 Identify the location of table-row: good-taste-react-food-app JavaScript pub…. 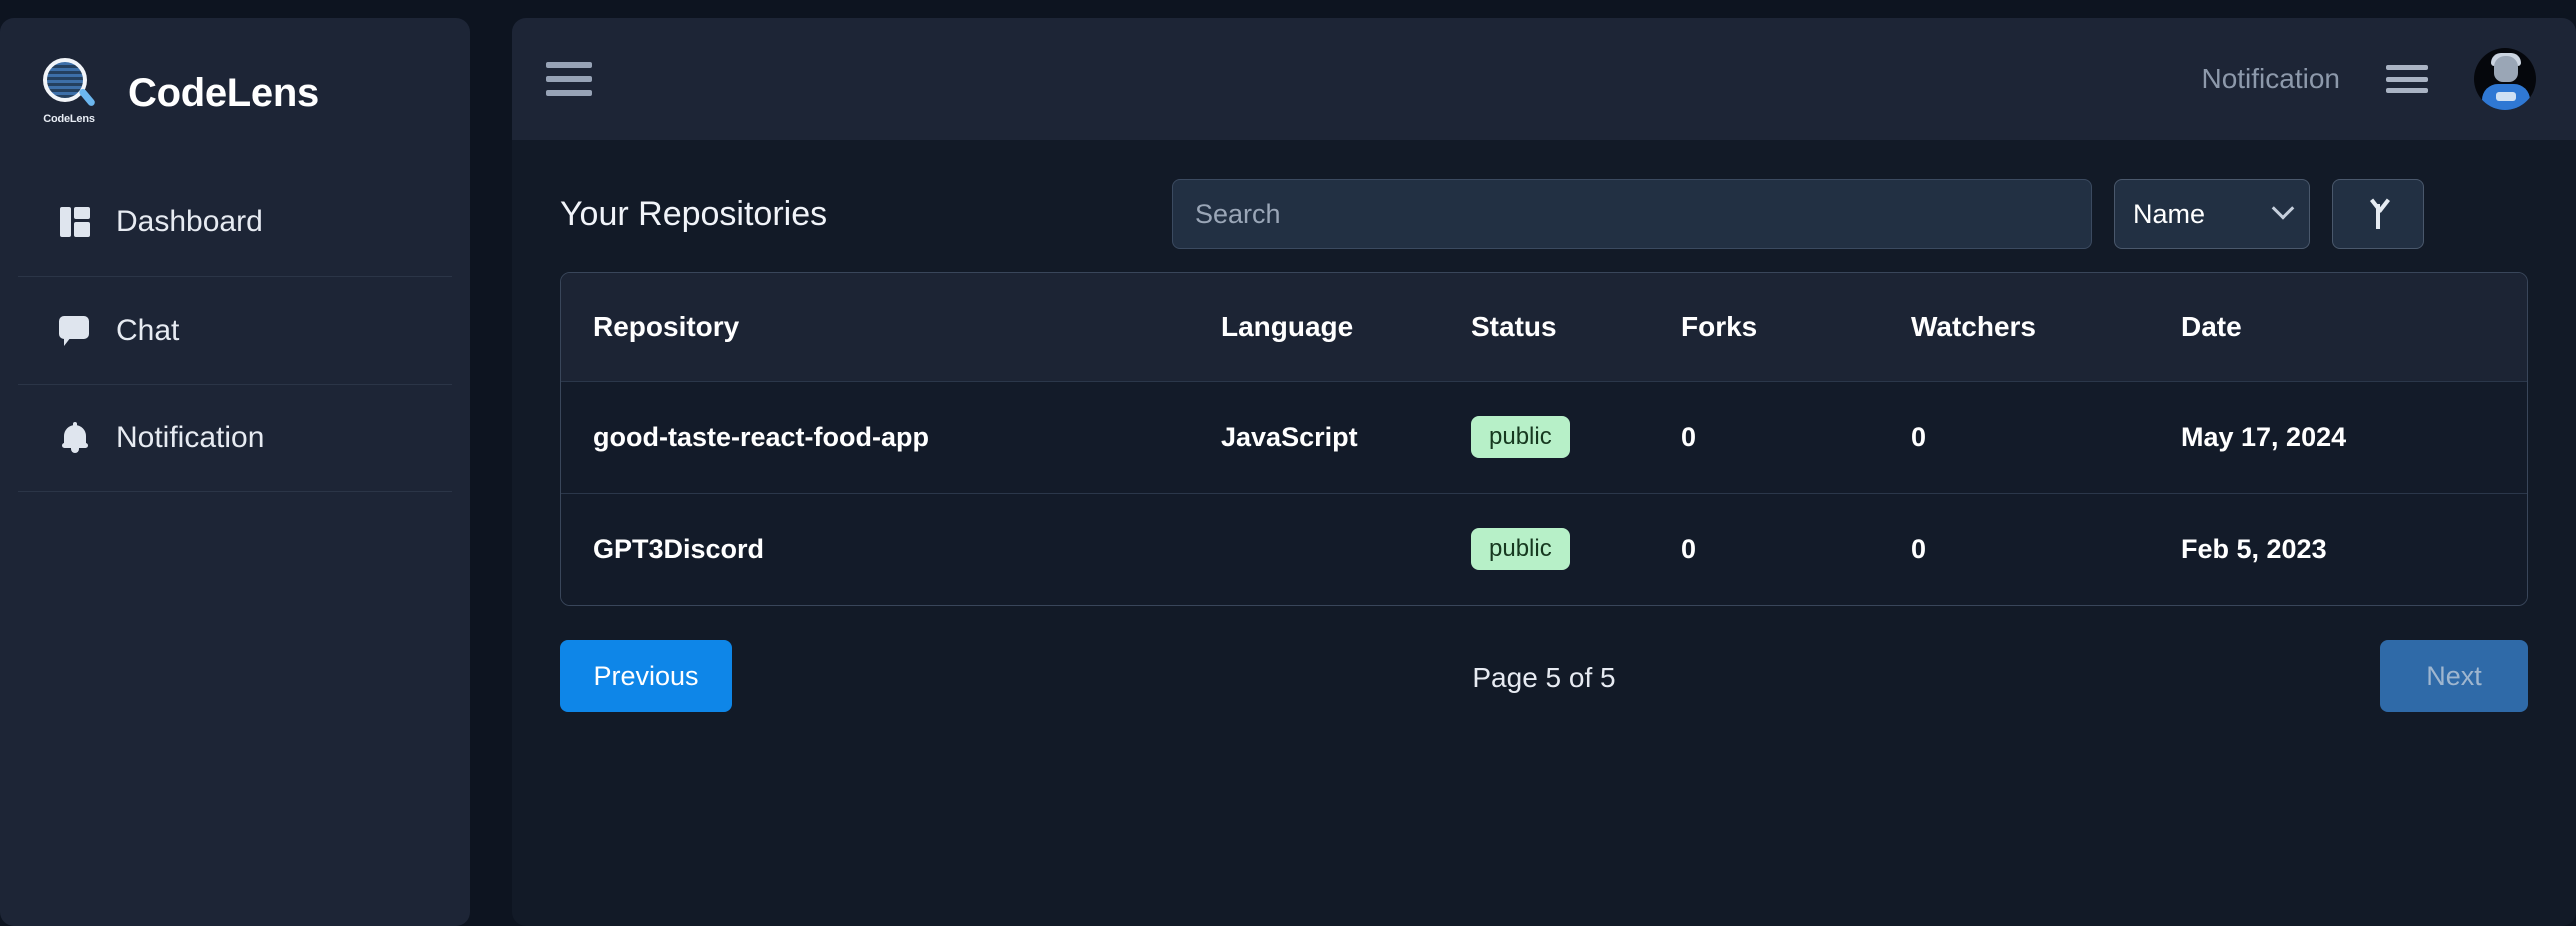
(1544, 436).